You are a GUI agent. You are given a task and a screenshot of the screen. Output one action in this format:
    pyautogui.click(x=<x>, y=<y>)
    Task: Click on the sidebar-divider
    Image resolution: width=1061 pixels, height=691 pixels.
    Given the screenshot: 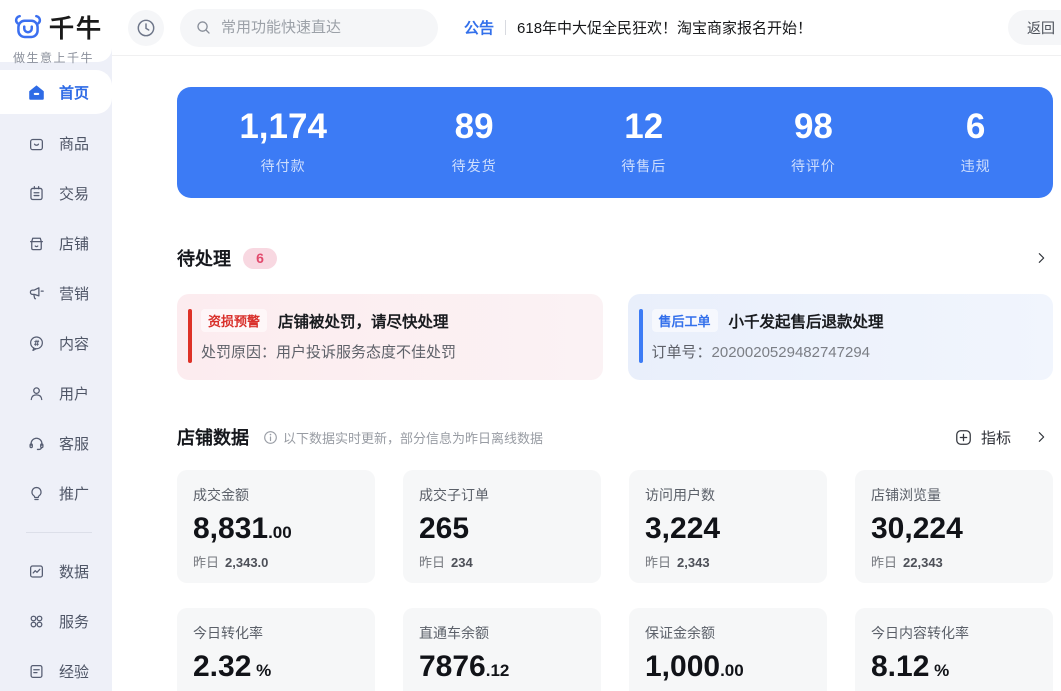 What is the action you would take?
    pyautogui.click(x=59, y=532)
    